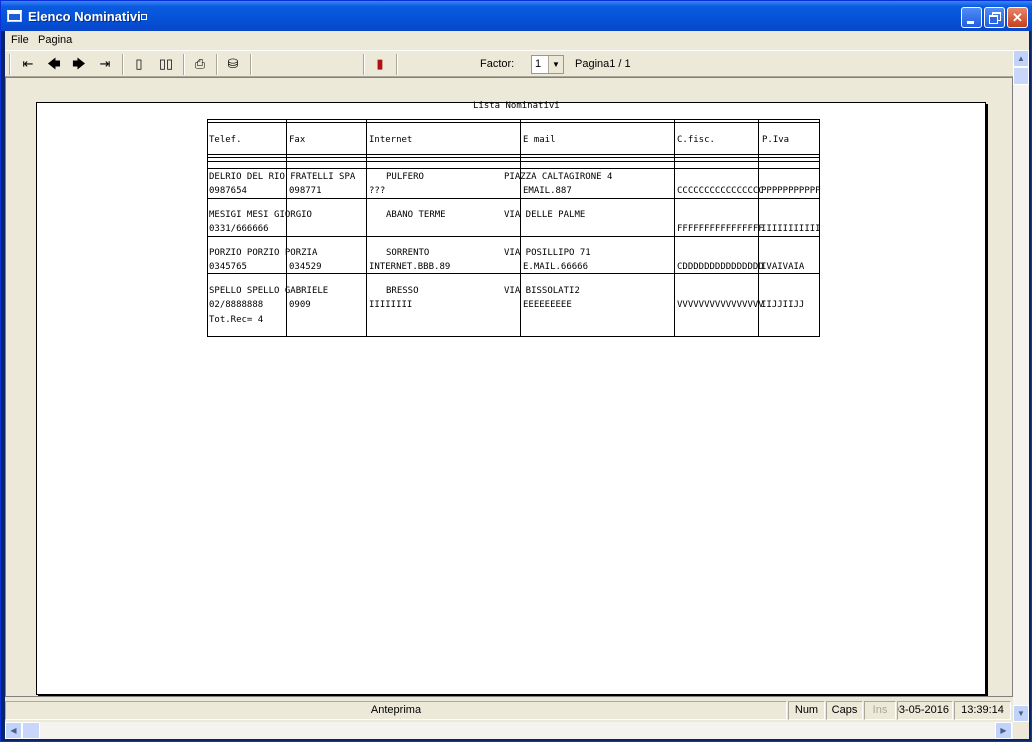 This screenshot has width=1032, height=742. Describe the element at coordinates (791, 191) in the screenshot. I see `record-piva: PPPPPPPPPPP` at that location.